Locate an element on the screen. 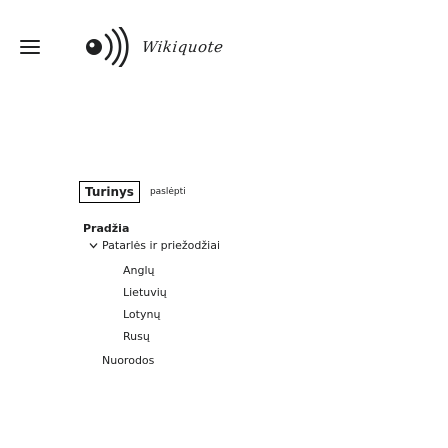 The height and width of the screenshot is (448, 448). toc-header: Turinys paslėpti is located at coordinates (132, 192).